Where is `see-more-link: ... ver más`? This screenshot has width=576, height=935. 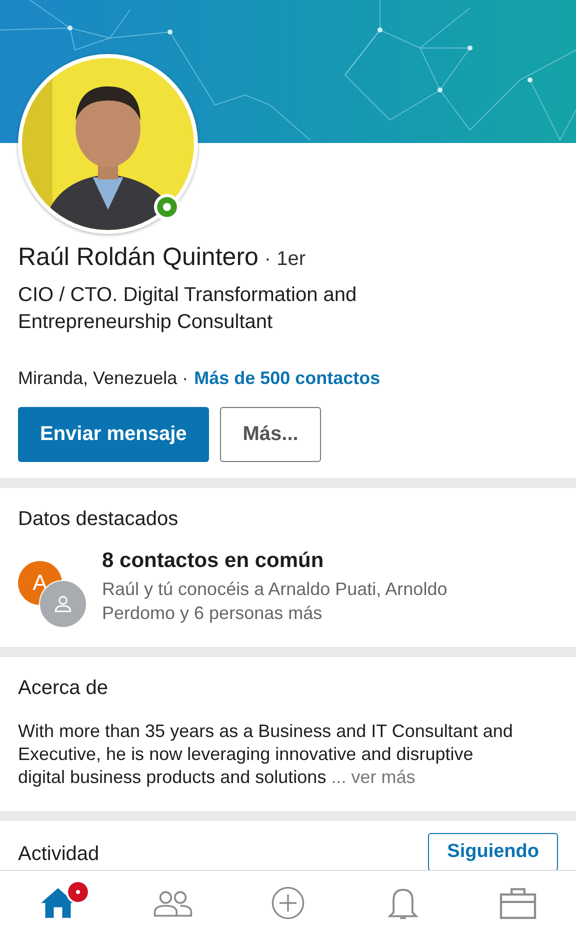 see-more-link: ... ver más is located at coordinates (373, 777).